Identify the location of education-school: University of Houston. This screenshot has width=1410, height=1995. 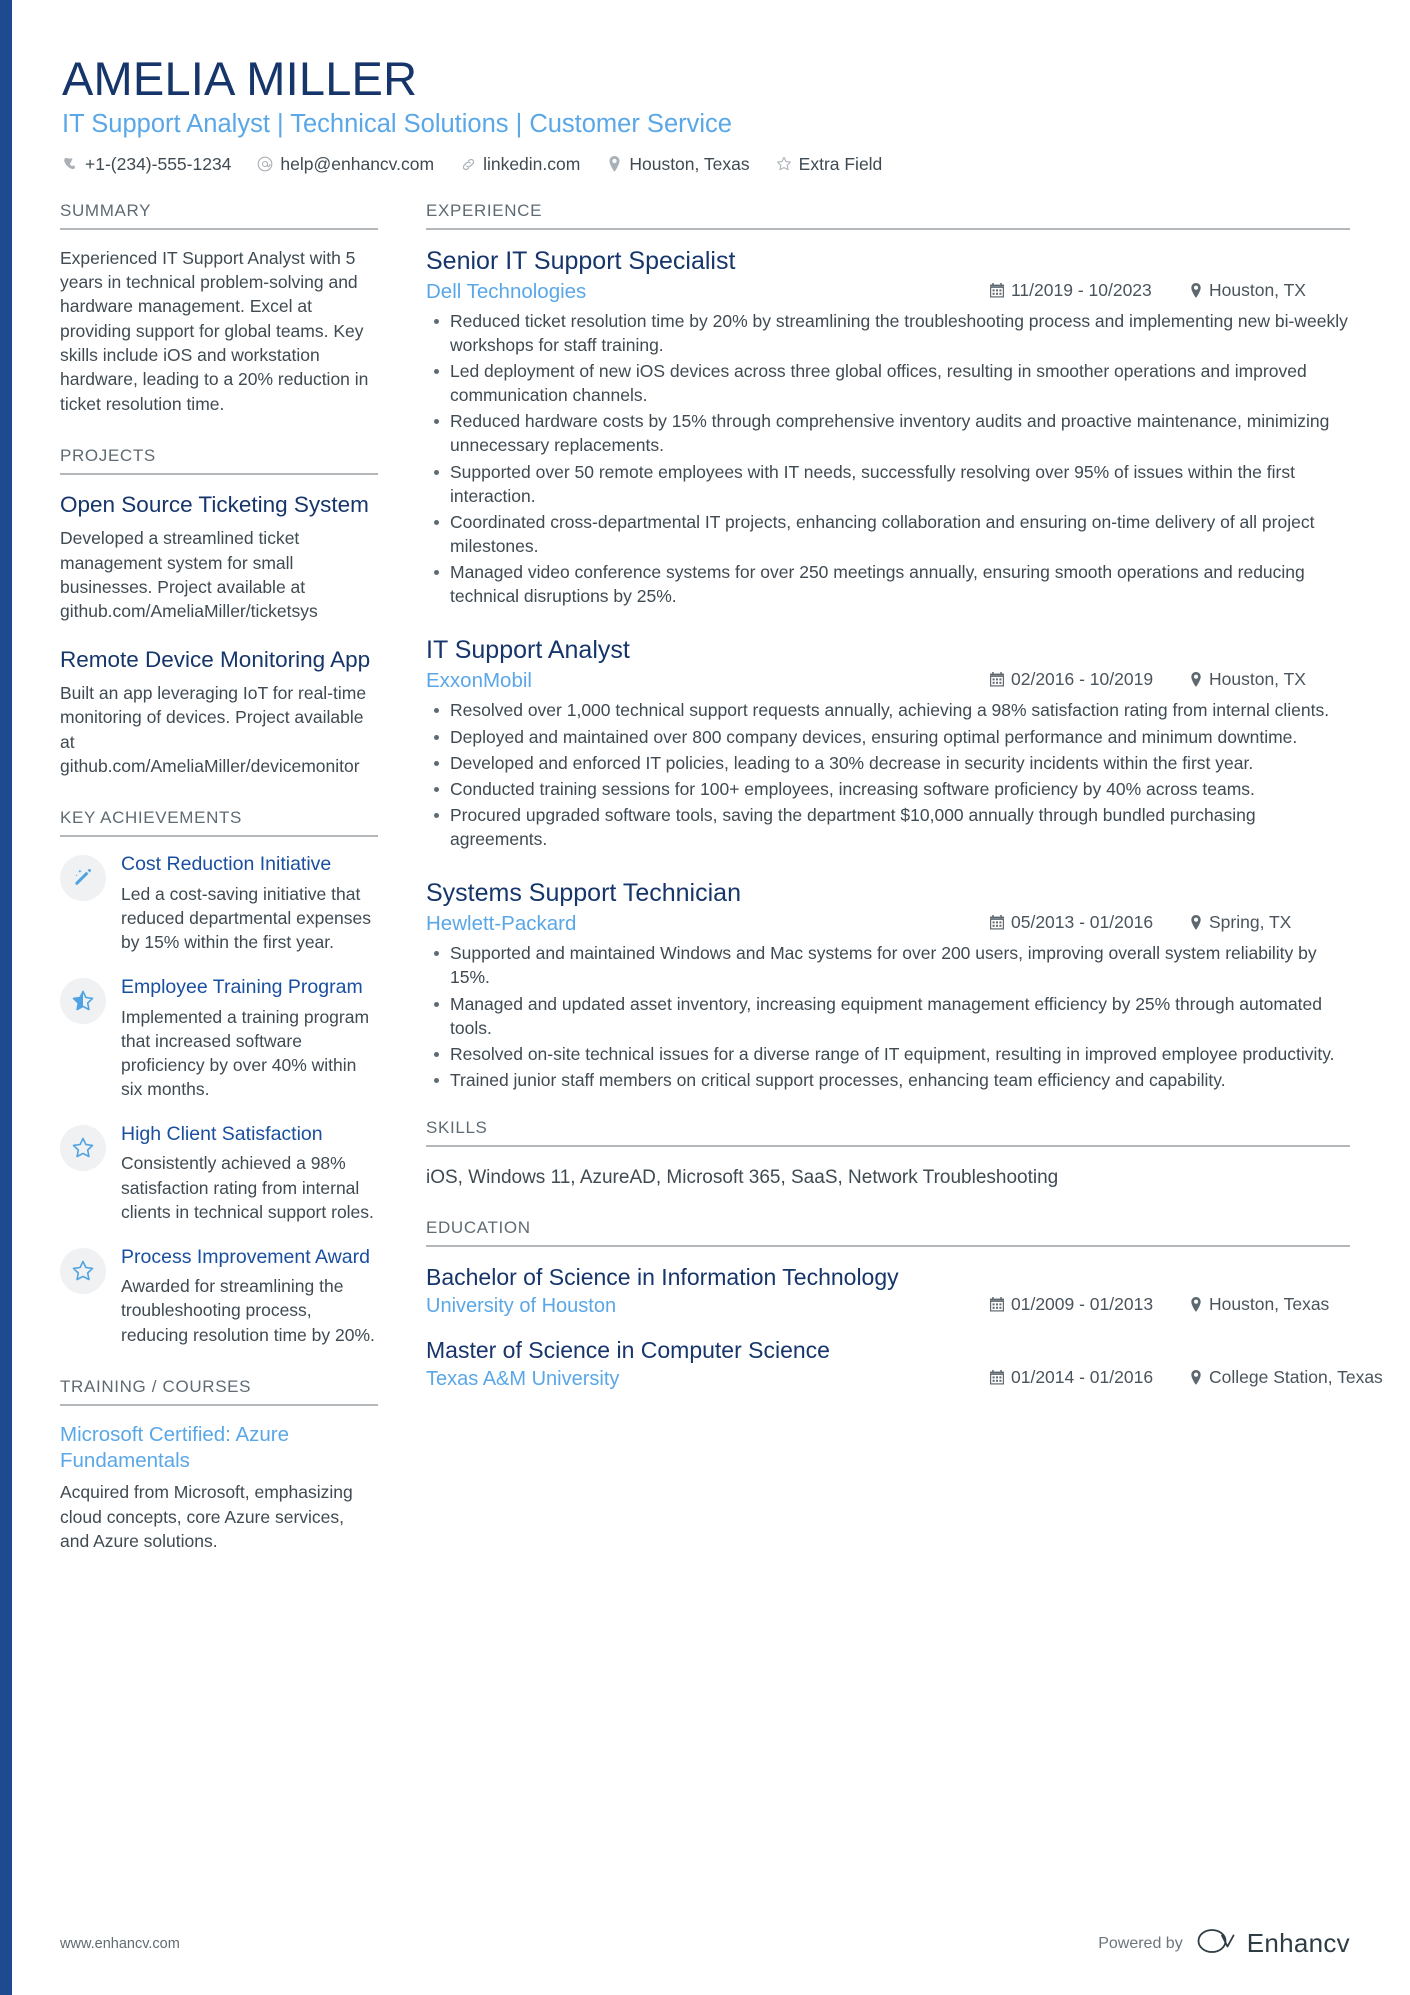
(708, 1306).